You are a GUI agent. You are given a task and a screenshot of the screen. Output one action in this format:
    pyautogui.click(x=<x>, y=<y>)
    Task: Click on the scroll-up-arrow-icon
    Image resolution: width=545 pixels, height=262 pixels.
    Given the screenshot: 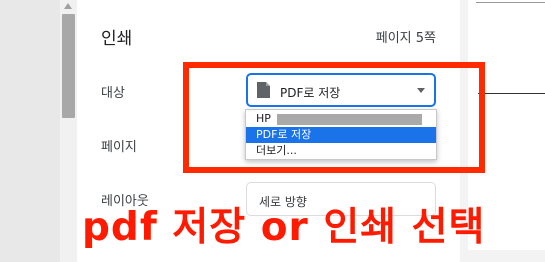 What is the action you would take?
    pyautogui.click(x=68, y=6)
    